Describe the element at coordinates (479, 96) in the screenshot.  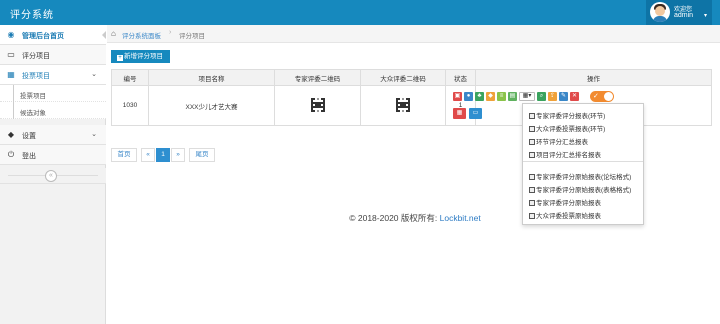
I see `users-icon: ♣` at that location.